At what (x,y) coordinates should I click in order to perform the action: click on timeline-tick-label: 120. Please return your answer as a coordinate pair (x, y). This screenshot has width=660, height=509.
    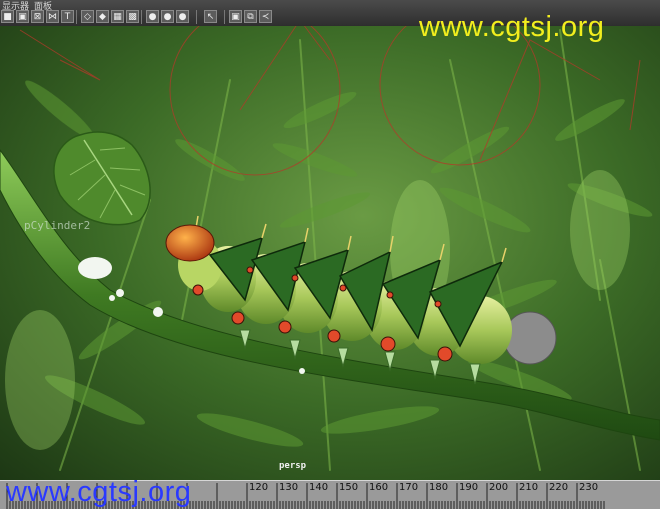
    Looking at the image, I should click on (259, 487).